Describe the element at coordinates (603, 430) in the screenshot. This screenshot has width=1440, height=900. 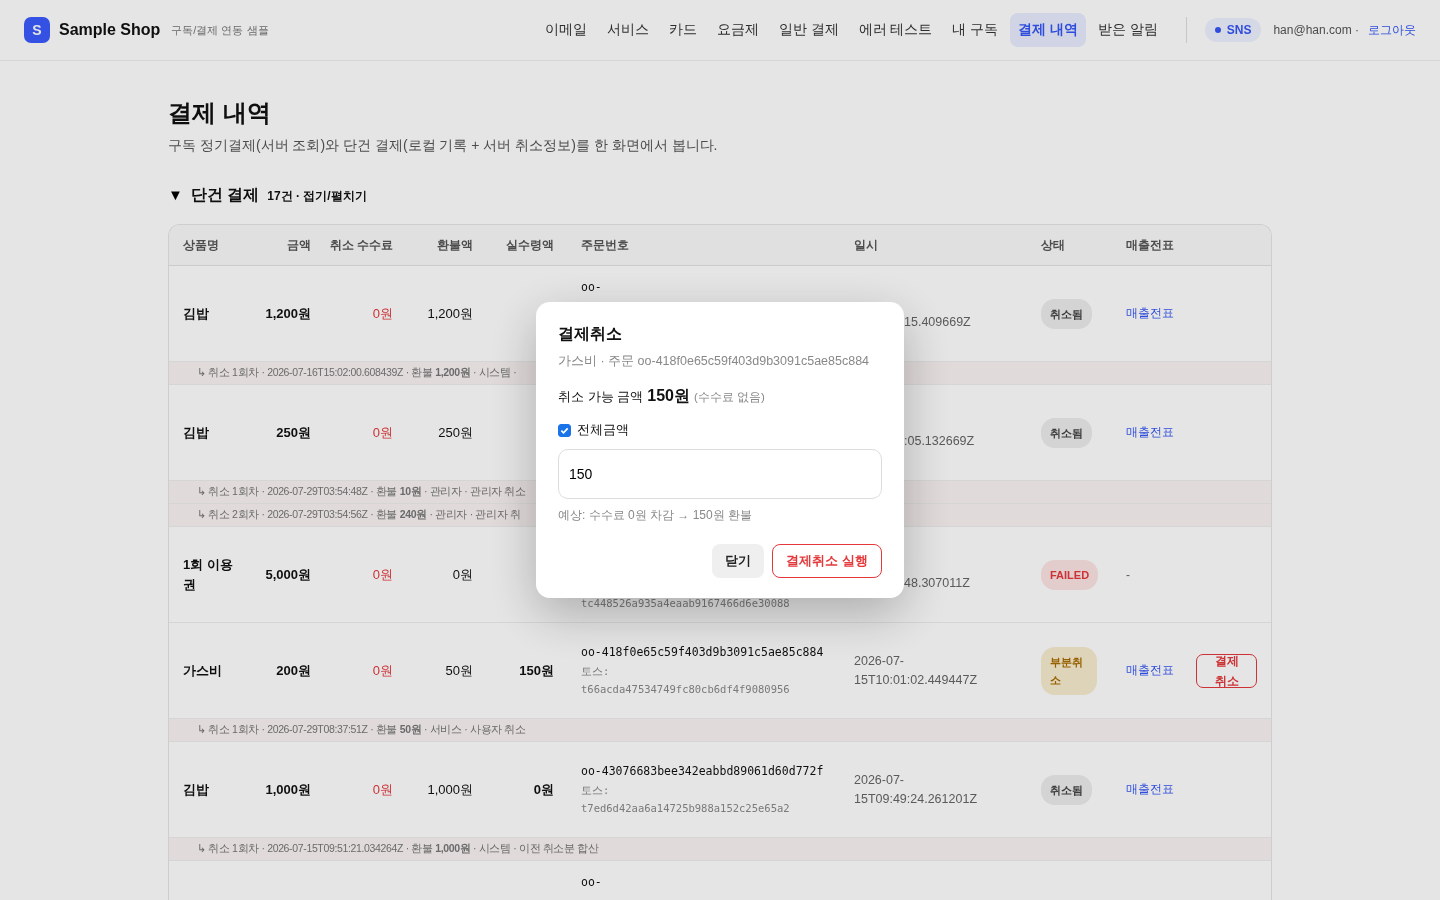
I see `checkbox-label: 전체금액` at that location.